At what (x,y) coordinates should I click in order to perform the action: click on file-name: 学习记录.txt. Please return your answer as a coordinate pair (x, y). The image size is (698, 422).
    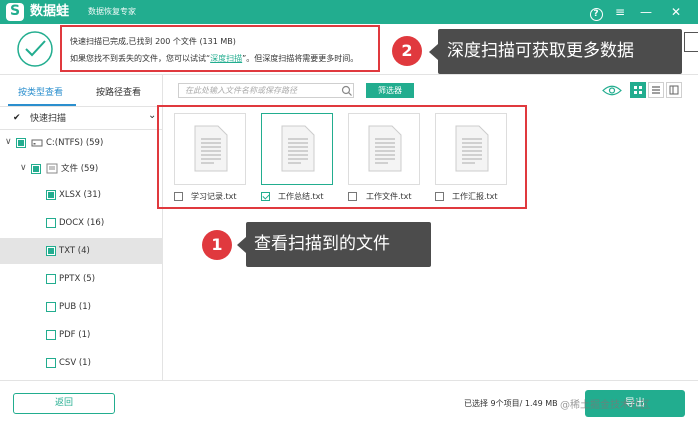
    Looking at the image, I should click on (214, 196).